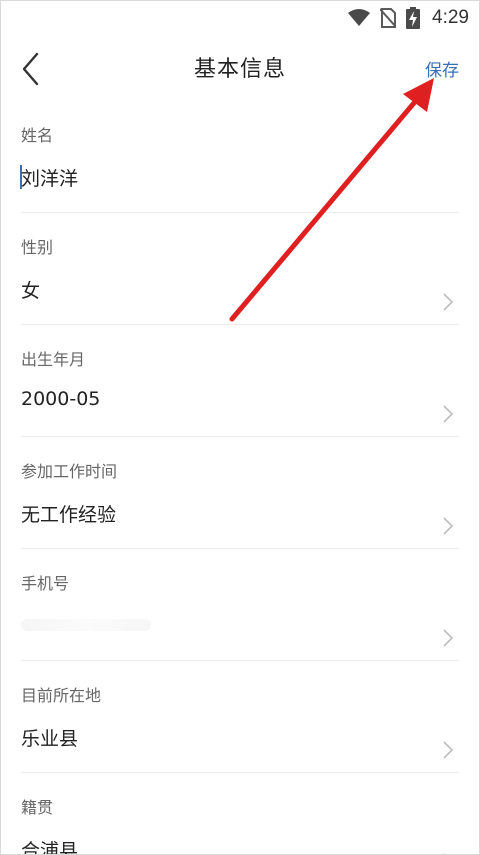 This screenshot has height=855, width=480. What do you see at coordinates (50, 847) in the screenshot?
I see `field-value: 合浦县` at bounding box center [50, 847].